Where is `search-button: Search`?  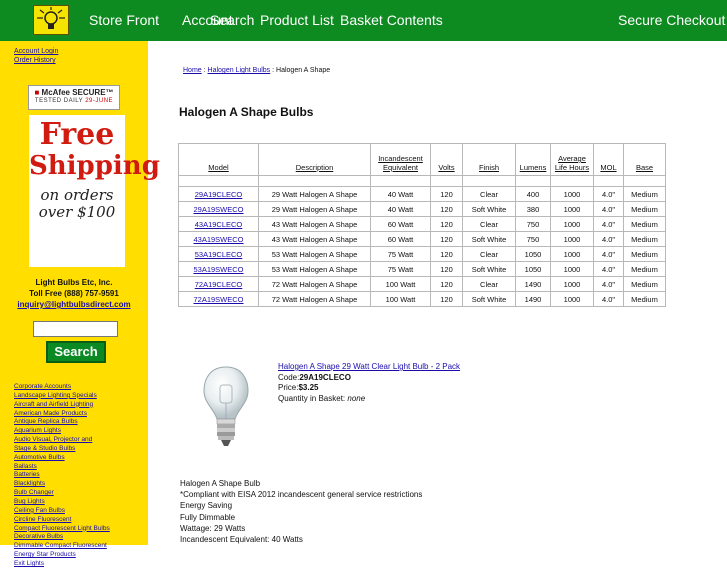
search-button: Search is located at coordinates (76, 352).